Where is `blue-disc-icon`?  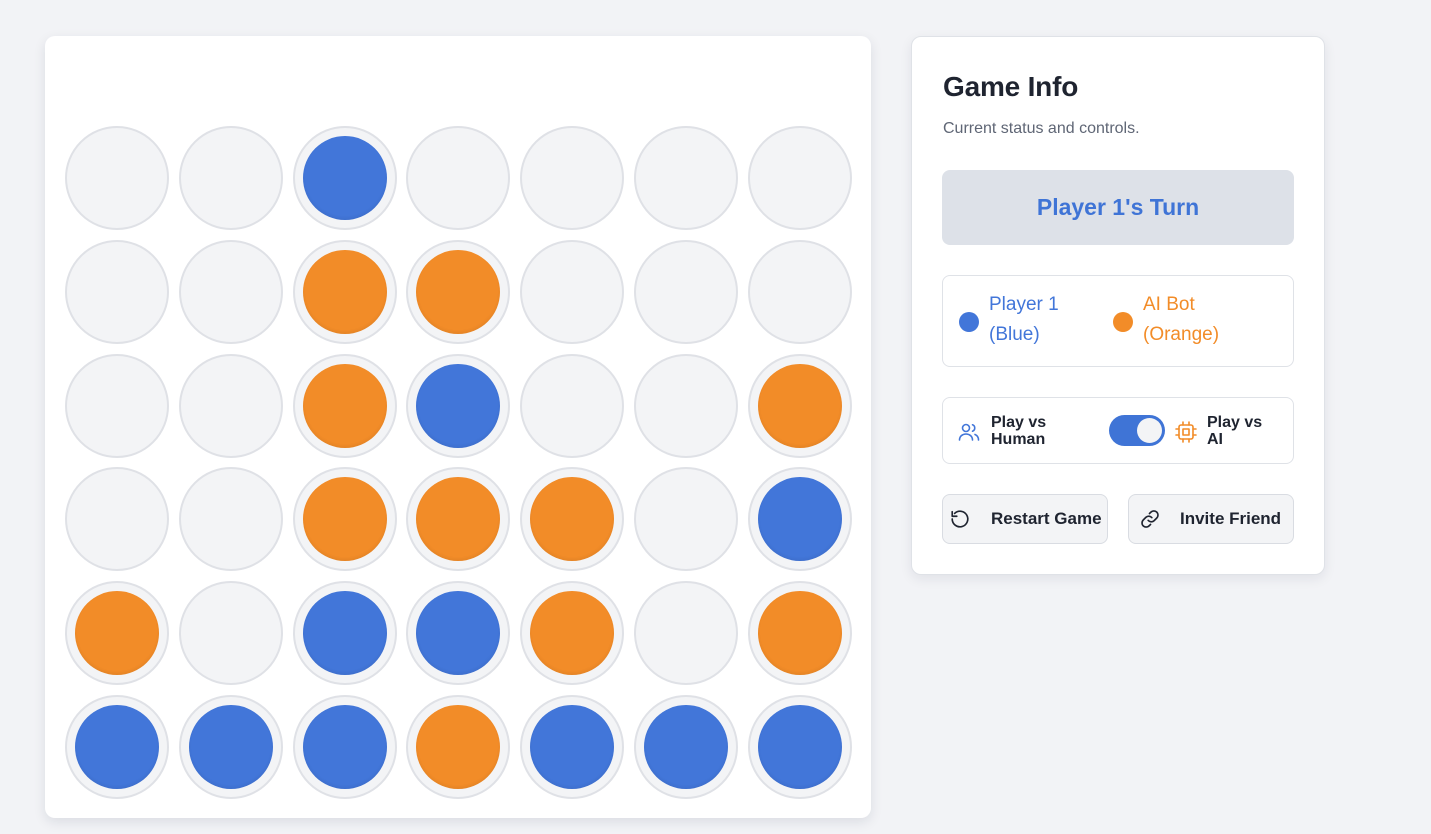
blue-disc-icon is located at coordinates (969, 322).